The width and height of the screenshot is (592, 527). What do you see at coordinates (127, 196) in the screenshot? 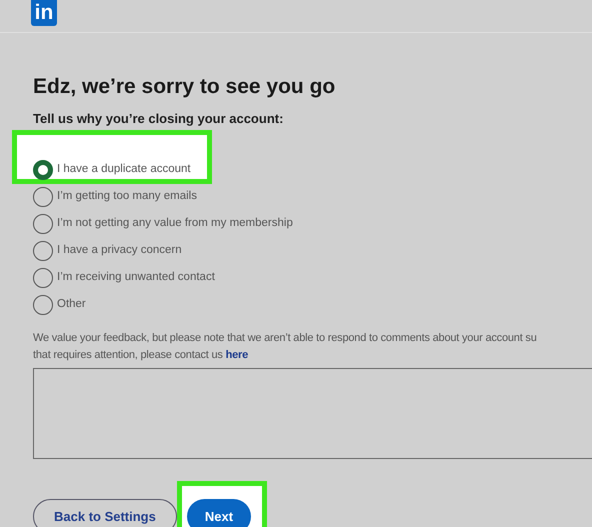
I see `option-label: I’m getting too many emails` at bounding box center [127, 196].